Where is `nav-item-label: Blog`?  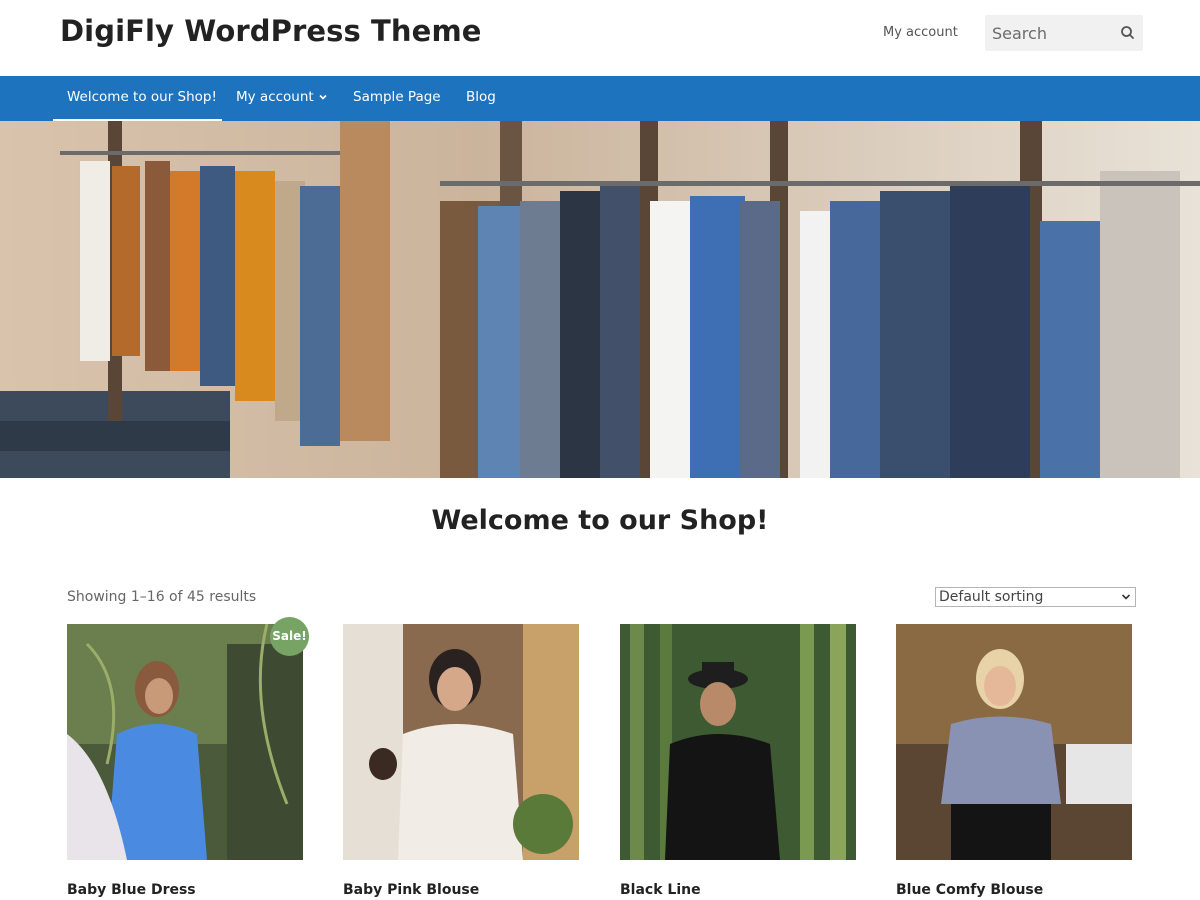 nav-item-label: Blog is located at coordinates (481, 97).